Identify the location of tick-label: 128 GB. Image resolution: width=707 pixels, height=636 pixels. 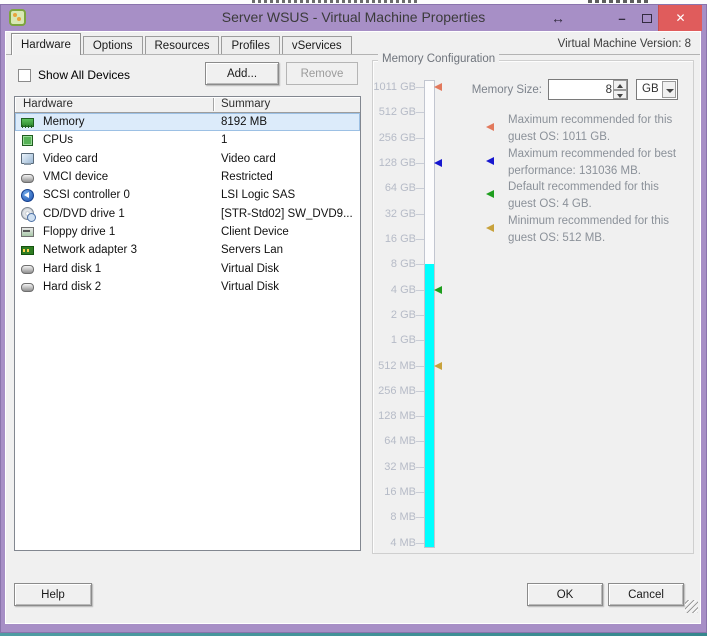
(397, 162).